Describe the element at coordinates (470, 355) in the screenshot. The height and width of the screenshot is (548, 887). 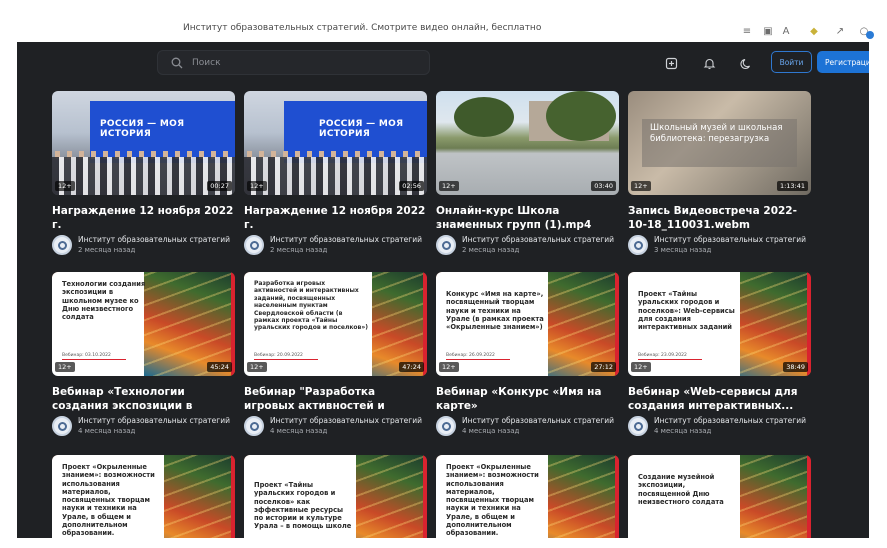
I see `webinar-thumb-date: Вебинар: 26.09.2022` at that location.